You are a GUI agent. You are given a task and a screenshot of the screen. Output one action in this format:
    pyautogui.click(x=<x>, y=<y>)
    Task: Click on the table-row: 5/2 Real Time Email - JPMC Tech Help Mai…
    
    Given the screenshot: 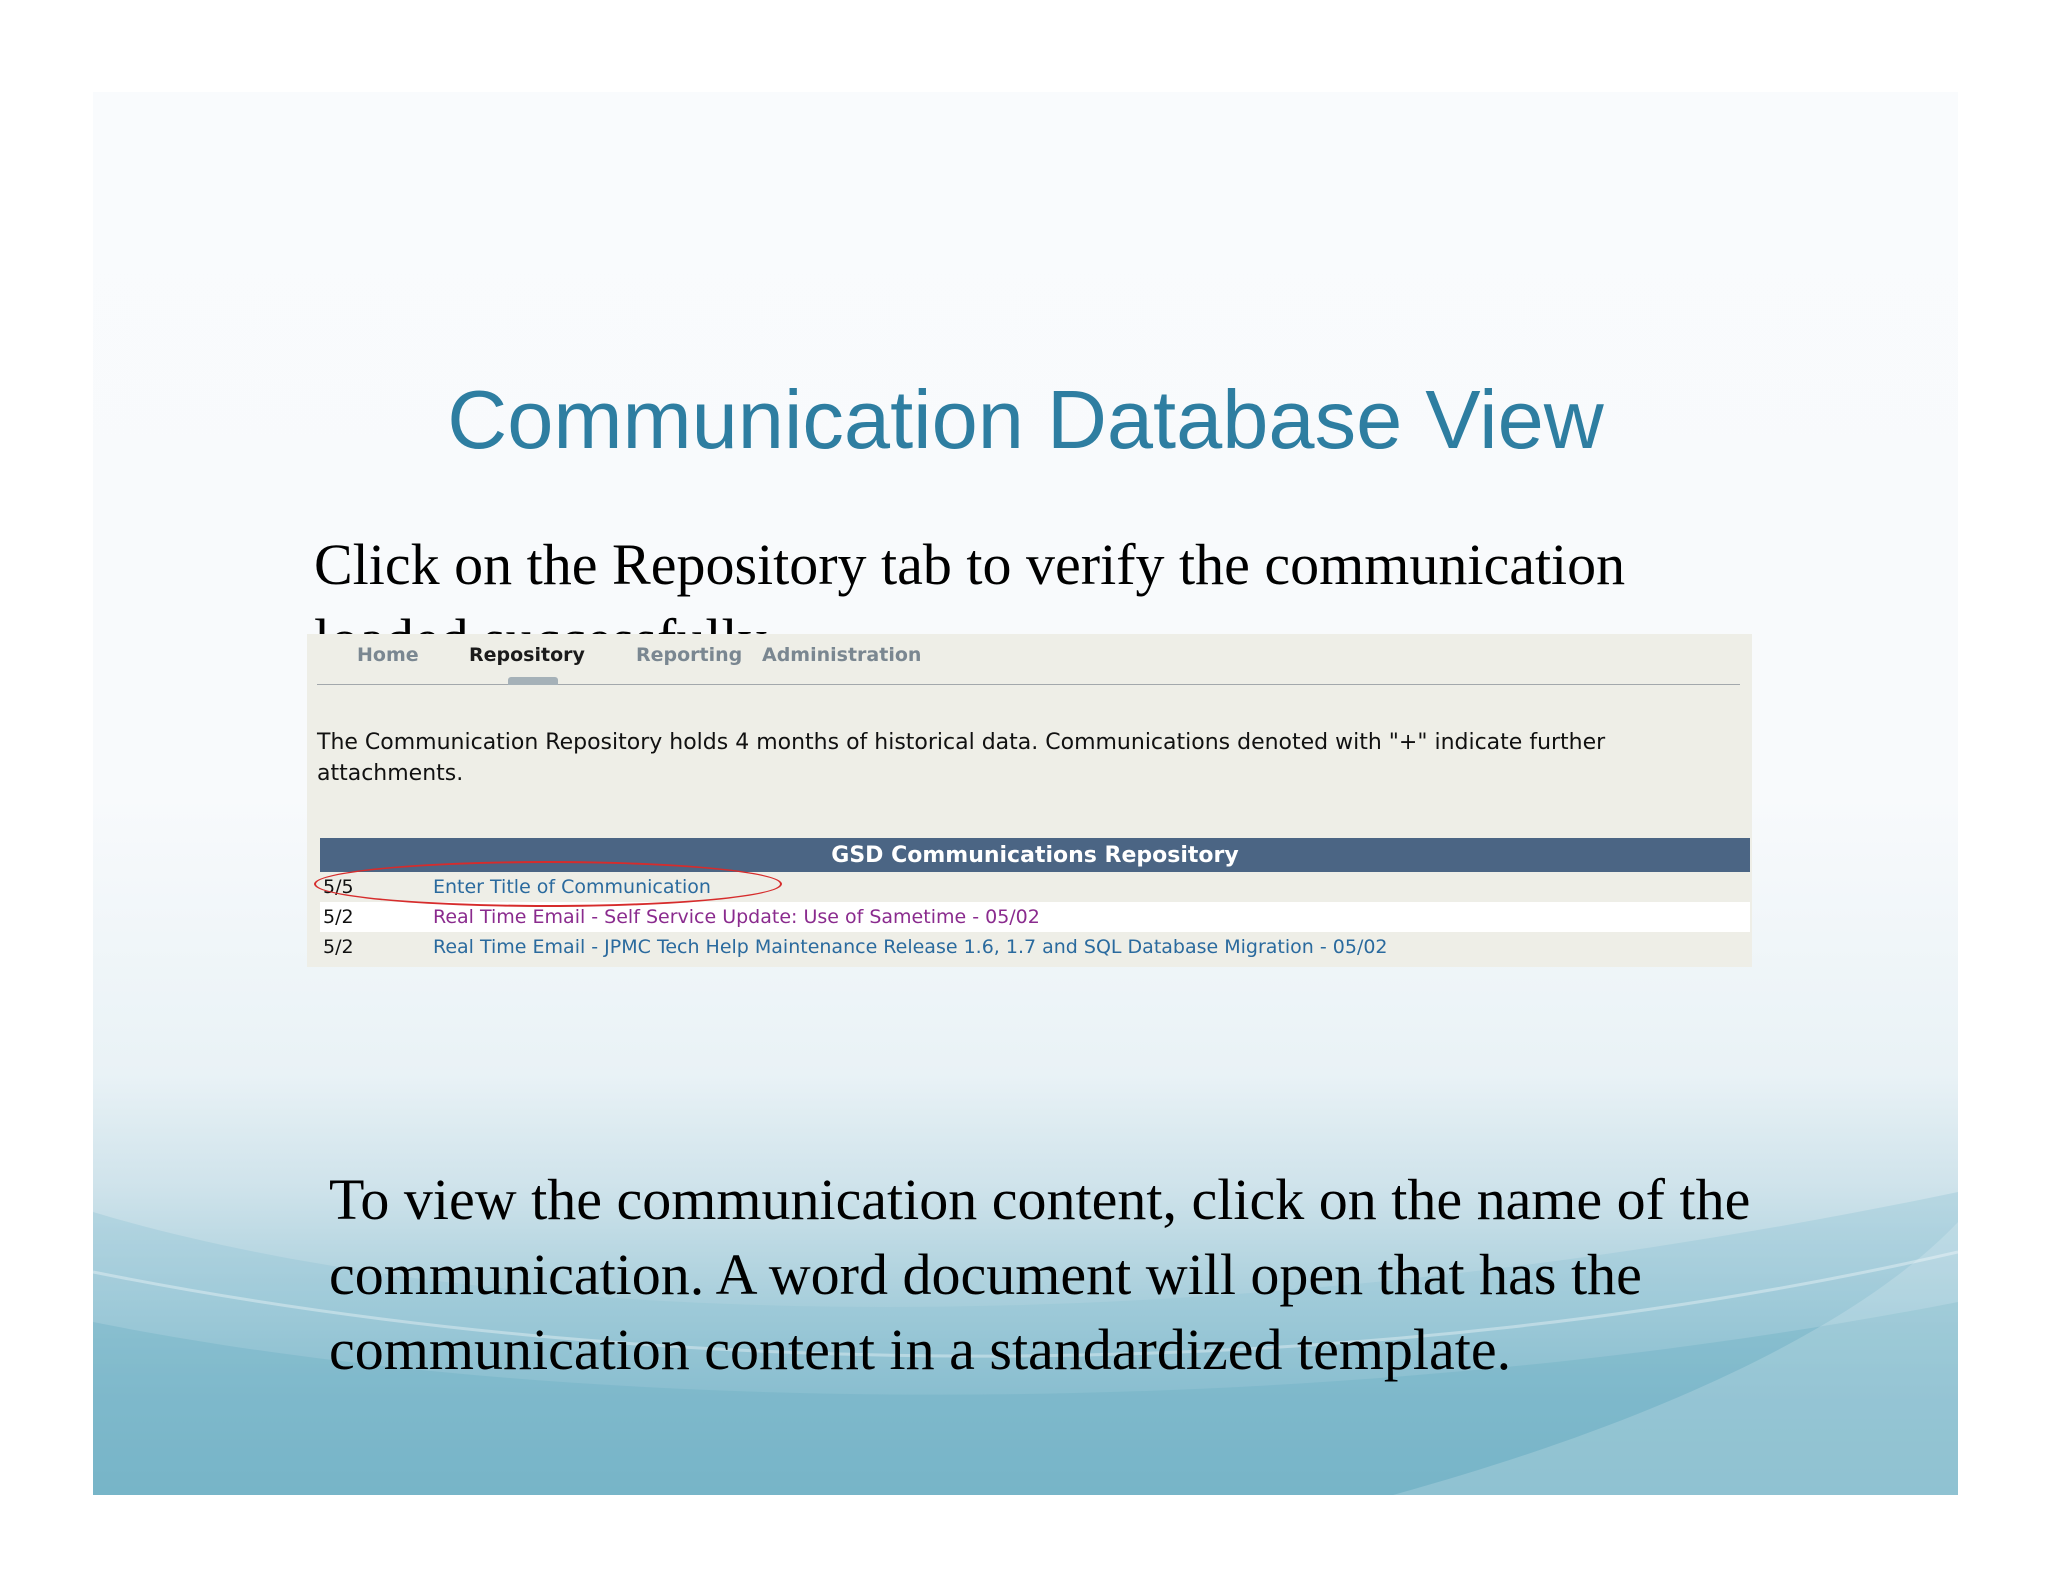 What is the action you would take?
    pyautogui.click(x=1035, y=947)
    